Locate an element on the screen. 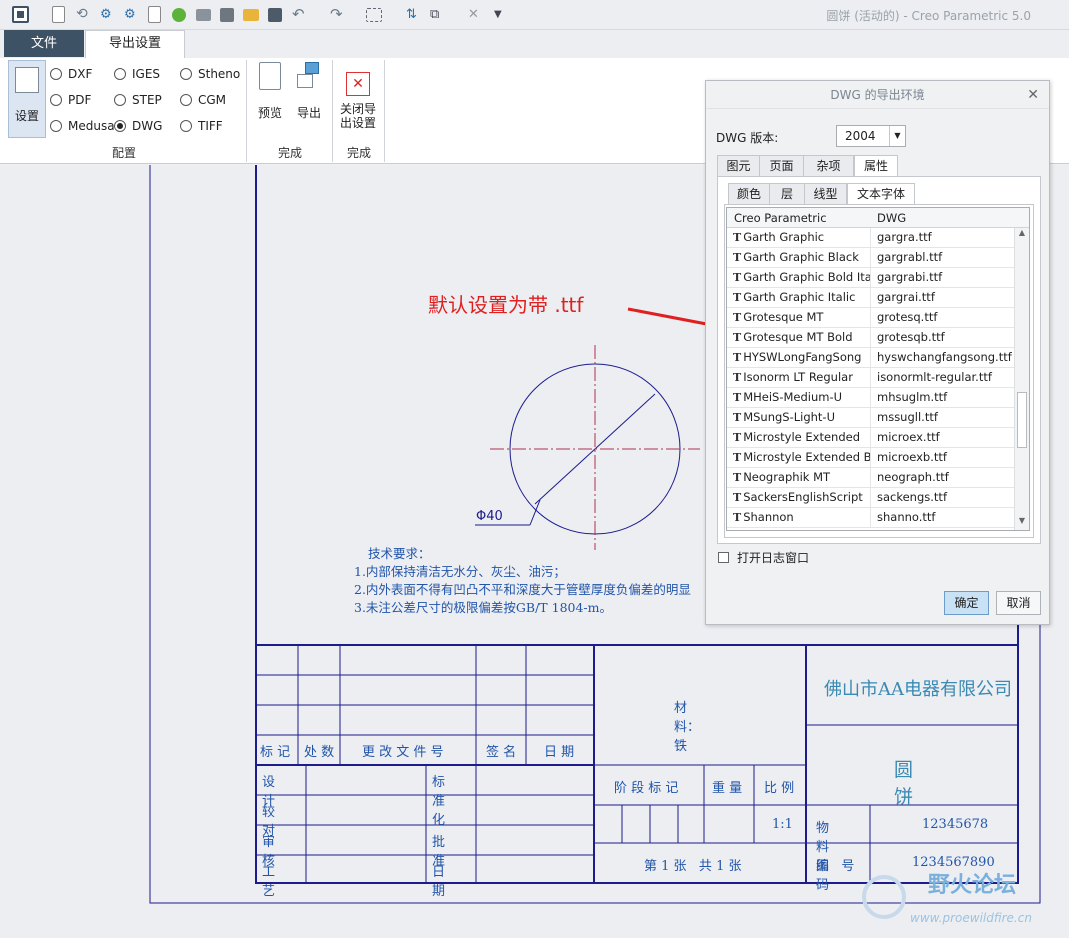  dwg-font-cell: sackengs.ttf is located at coordinates (944, 497).